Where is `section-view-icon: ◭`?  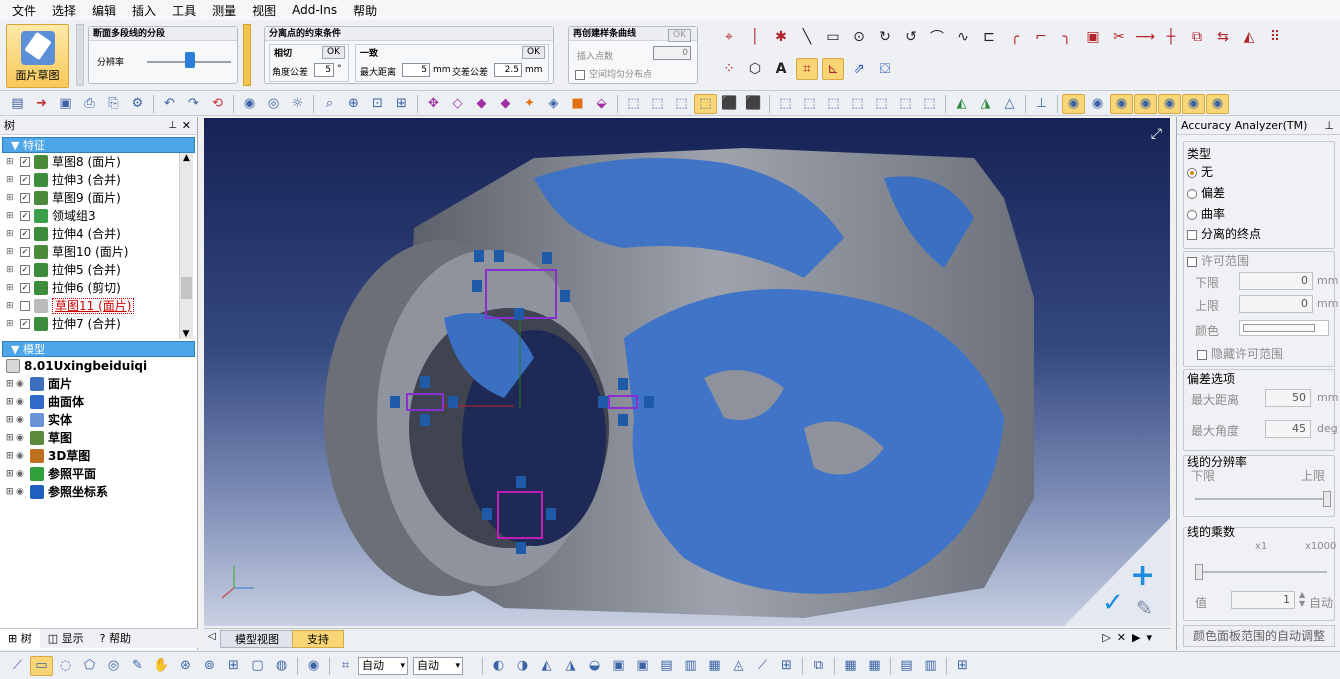
section-view-icon: ◭ is located at coordinates (961, 104).